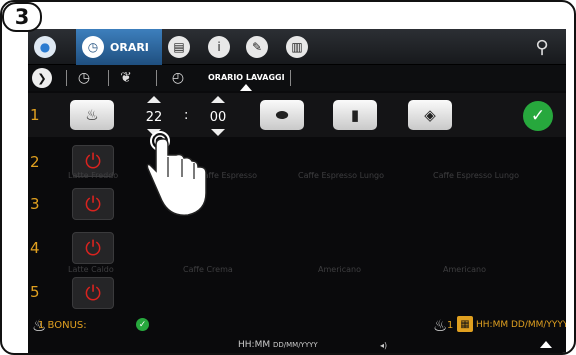  Describe the element at coordinates (126, 78) in the screenshot. I see `leaf-icon: ❦` at that location.